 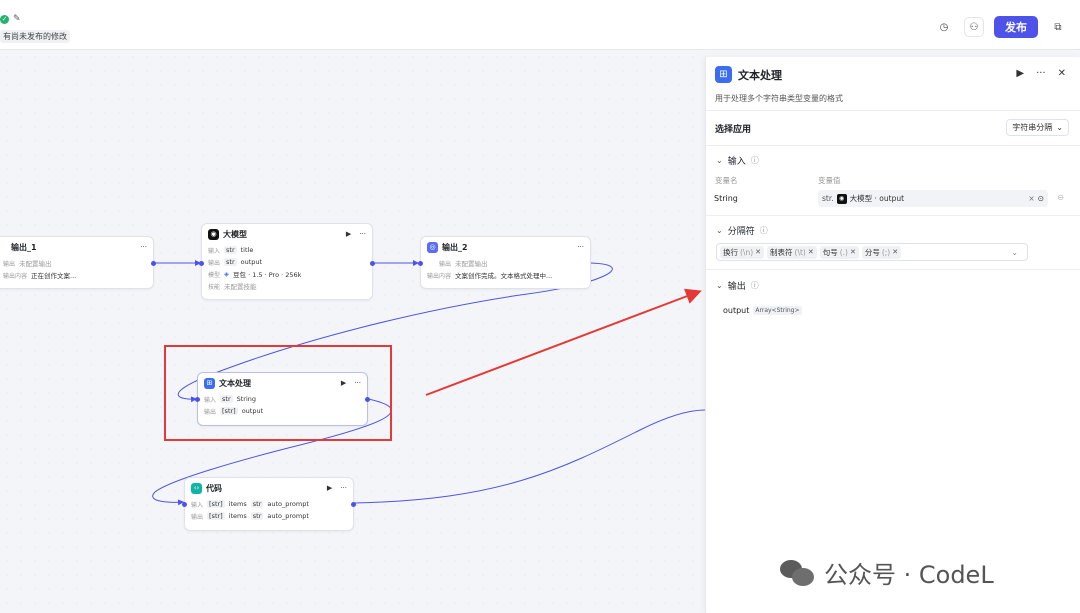 I want to click on var-value-header: 变量值, so click(x=829, y=180).